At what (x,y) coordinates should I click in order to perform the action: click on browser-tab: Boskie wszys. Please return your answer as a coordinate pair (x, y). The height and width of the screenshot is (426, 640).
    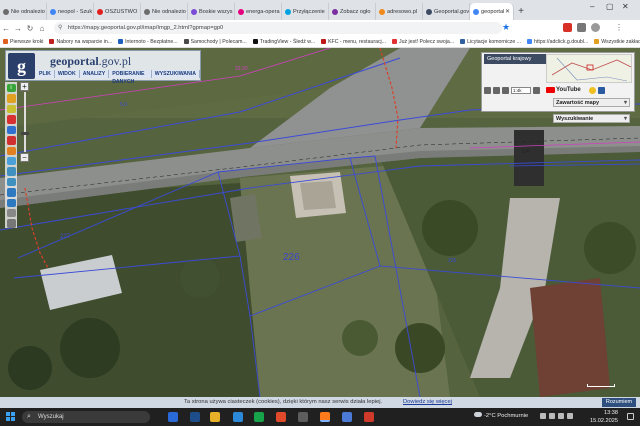
    Looking at the image, I should click on (211, 11).